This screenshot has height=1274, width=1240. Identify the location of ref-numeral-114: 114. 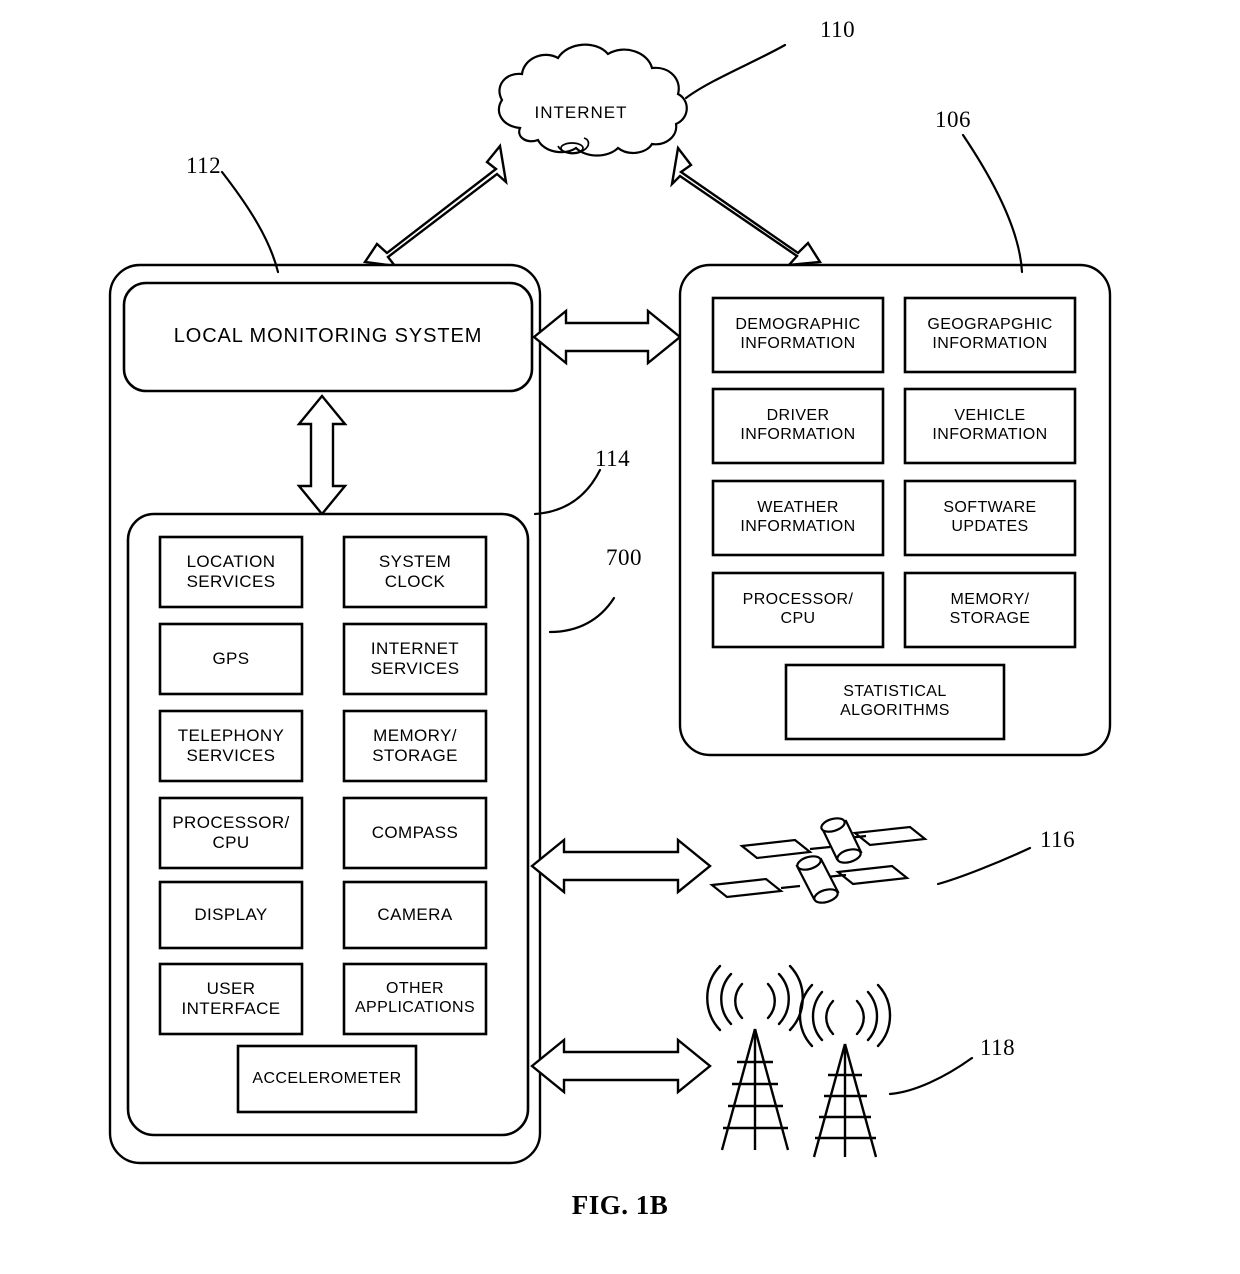
(613, 458).